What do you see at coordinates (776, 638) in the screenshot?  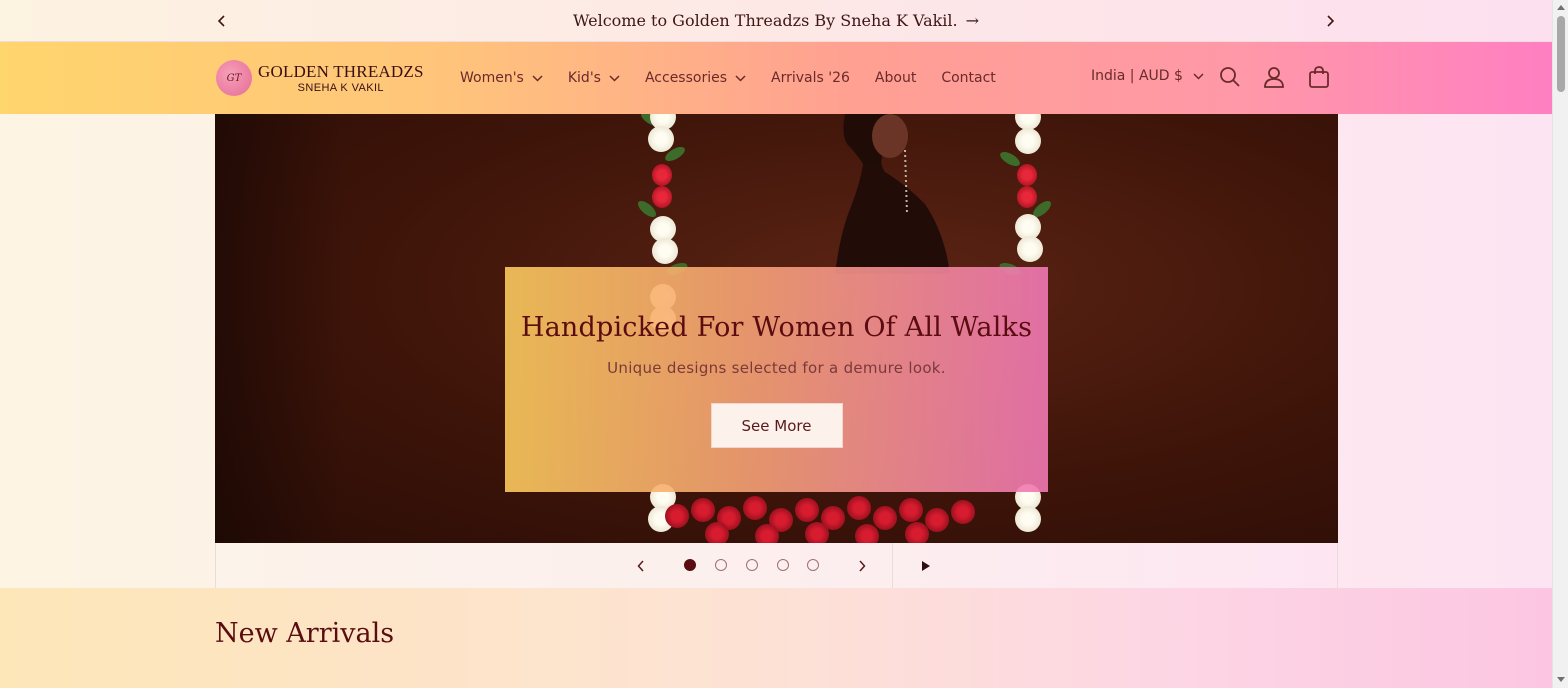 I see `new-arrivals-section: New Arrivals` at bounding box center [776, 638].